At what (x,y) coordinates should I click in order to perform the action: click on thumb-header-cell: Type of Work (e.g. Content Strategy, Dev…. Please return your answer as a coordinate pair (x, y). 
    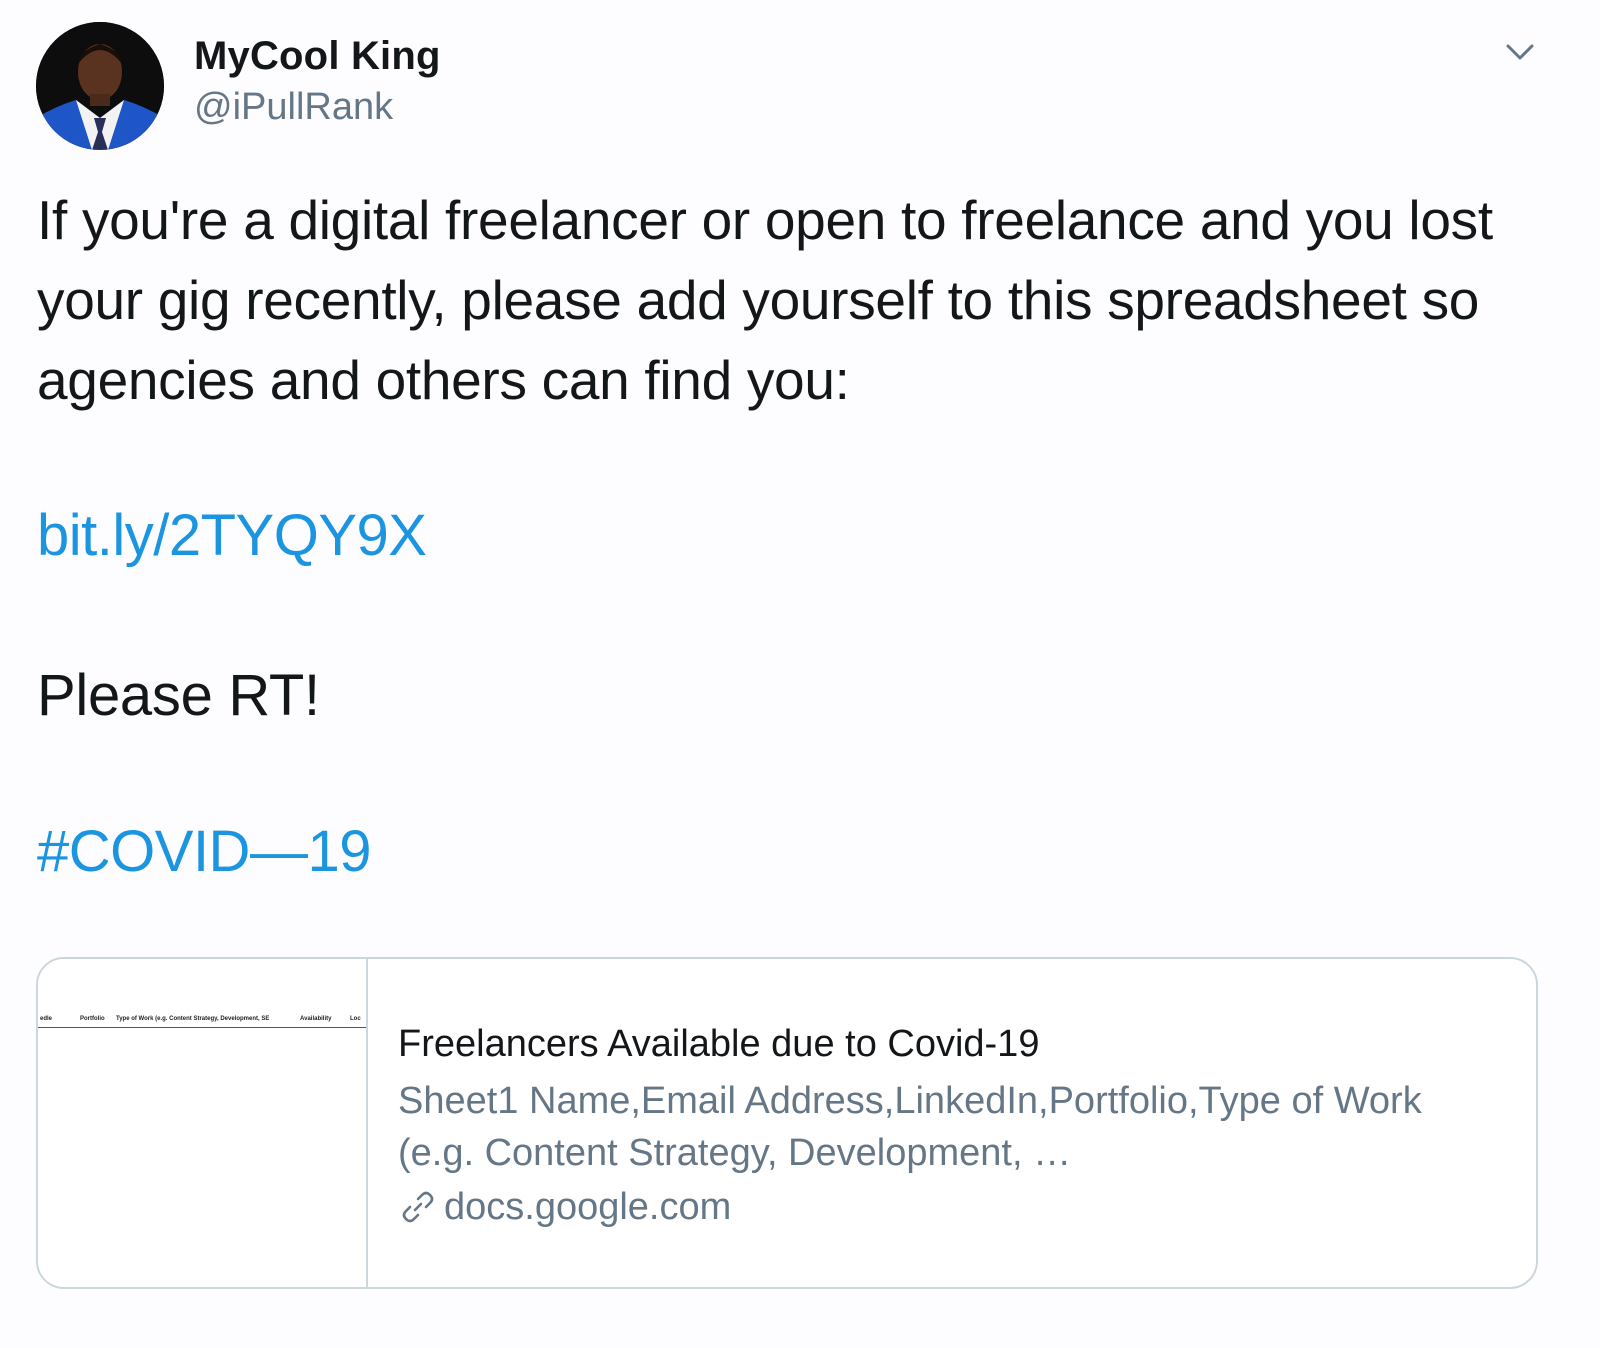
    Looking at the image, I should click on (193, 1019).